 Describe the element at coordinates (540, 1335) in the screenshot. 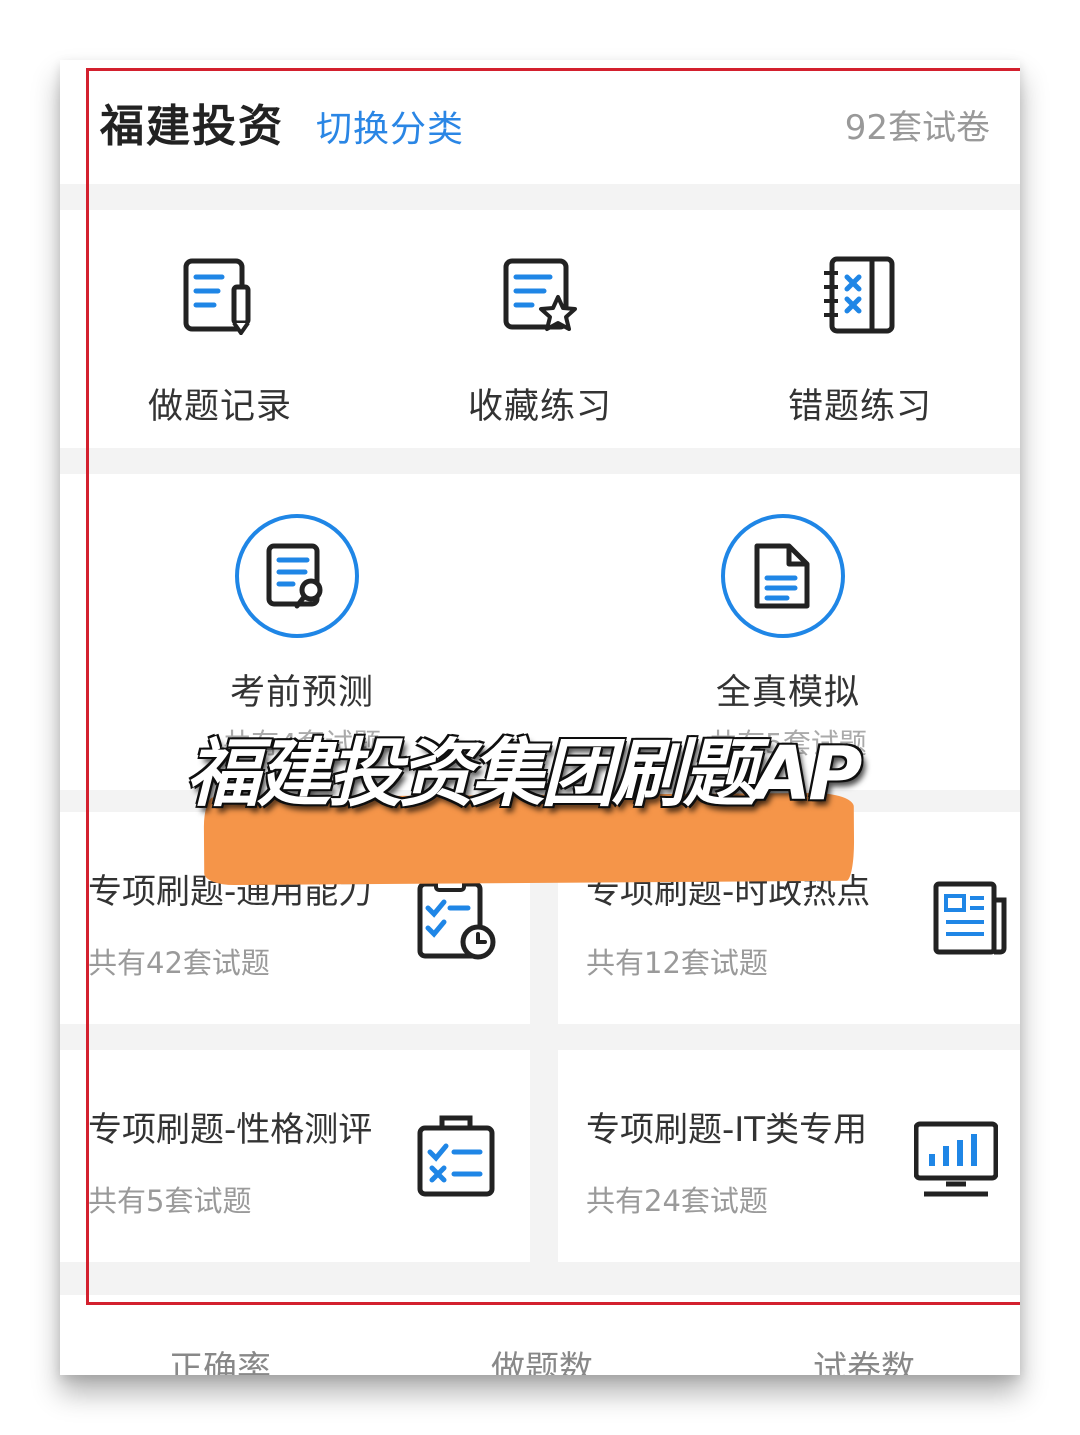

I see `stats-bar: 正确率 做题数 试卷数` at that location.